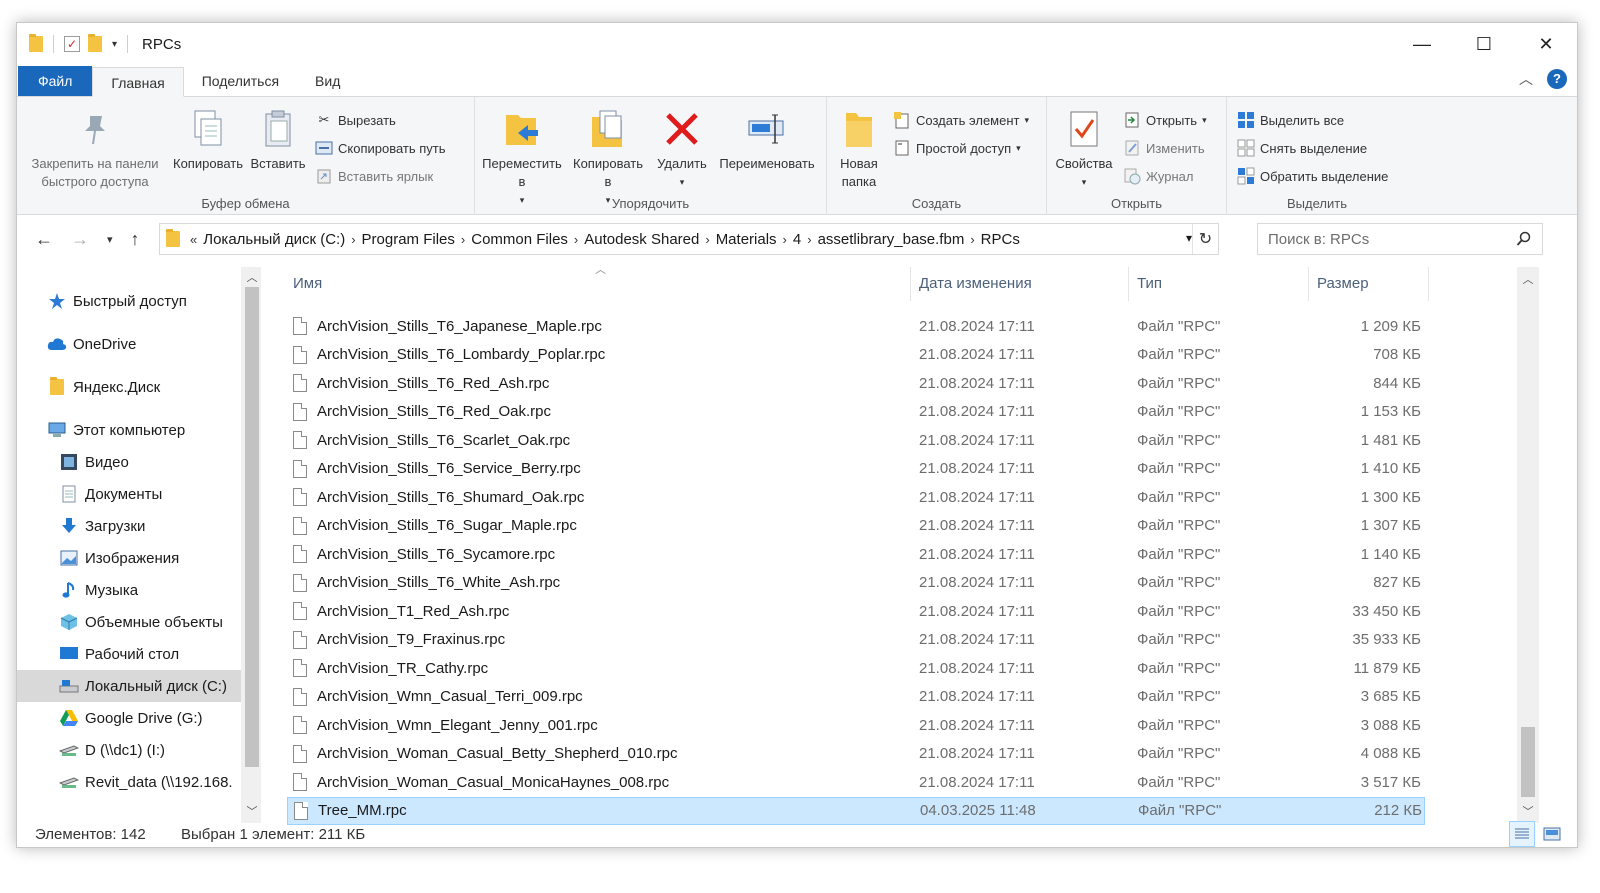 The width and height of the screenshot is (1600, 893). I want to click on maximize-button: ☐, so click(1484, 44).